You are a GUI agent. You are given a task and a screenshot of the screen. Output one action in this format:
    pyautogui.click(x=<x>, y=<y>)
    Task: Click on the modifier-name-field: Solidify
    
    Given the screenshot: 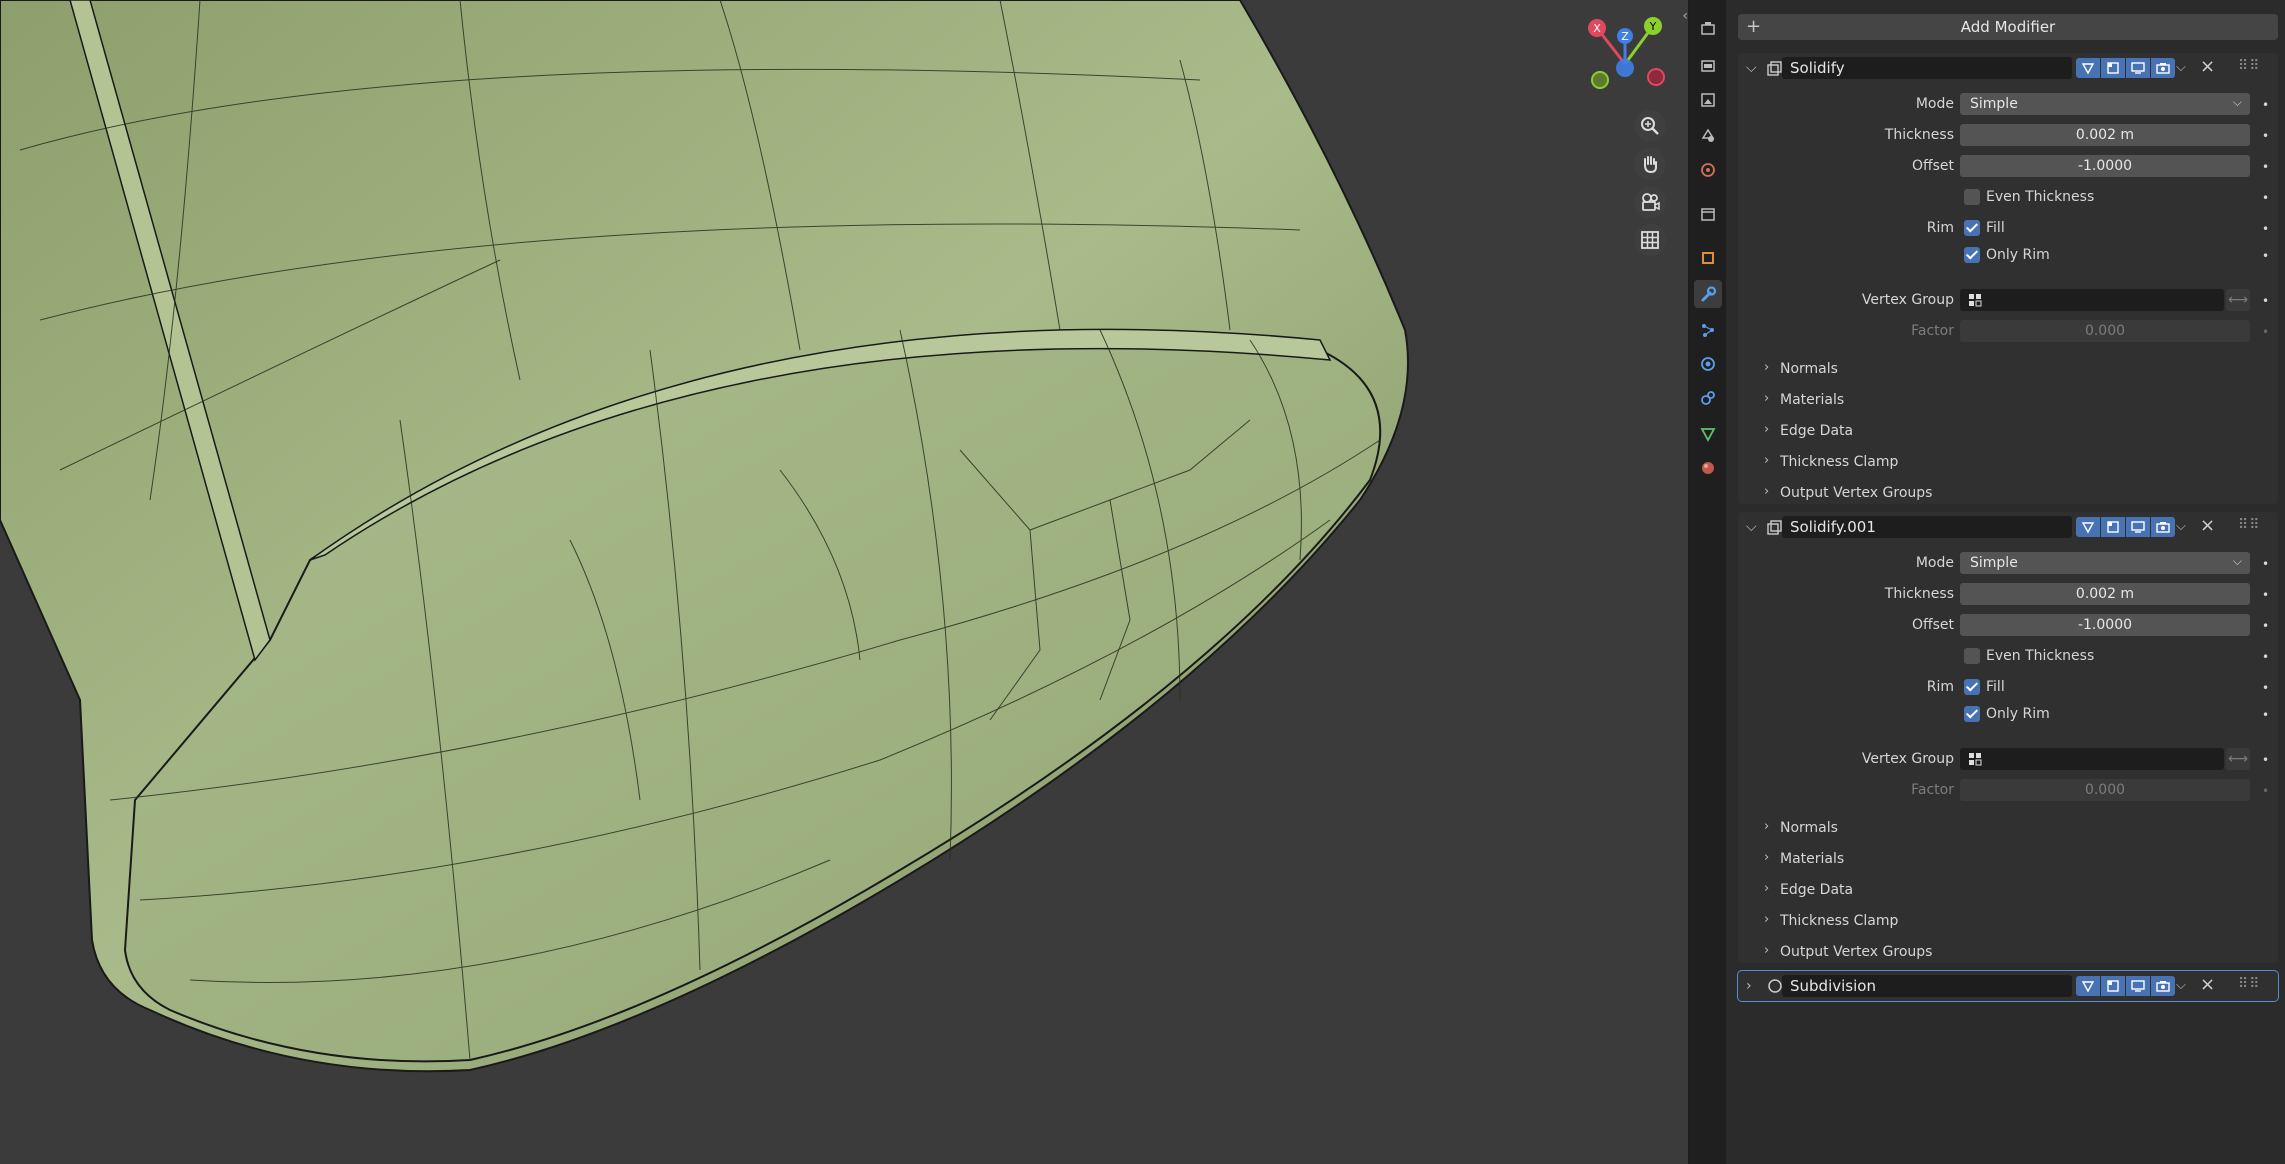 What is the action you would take?
    pyautogui.click(x=1927, y=68)
    